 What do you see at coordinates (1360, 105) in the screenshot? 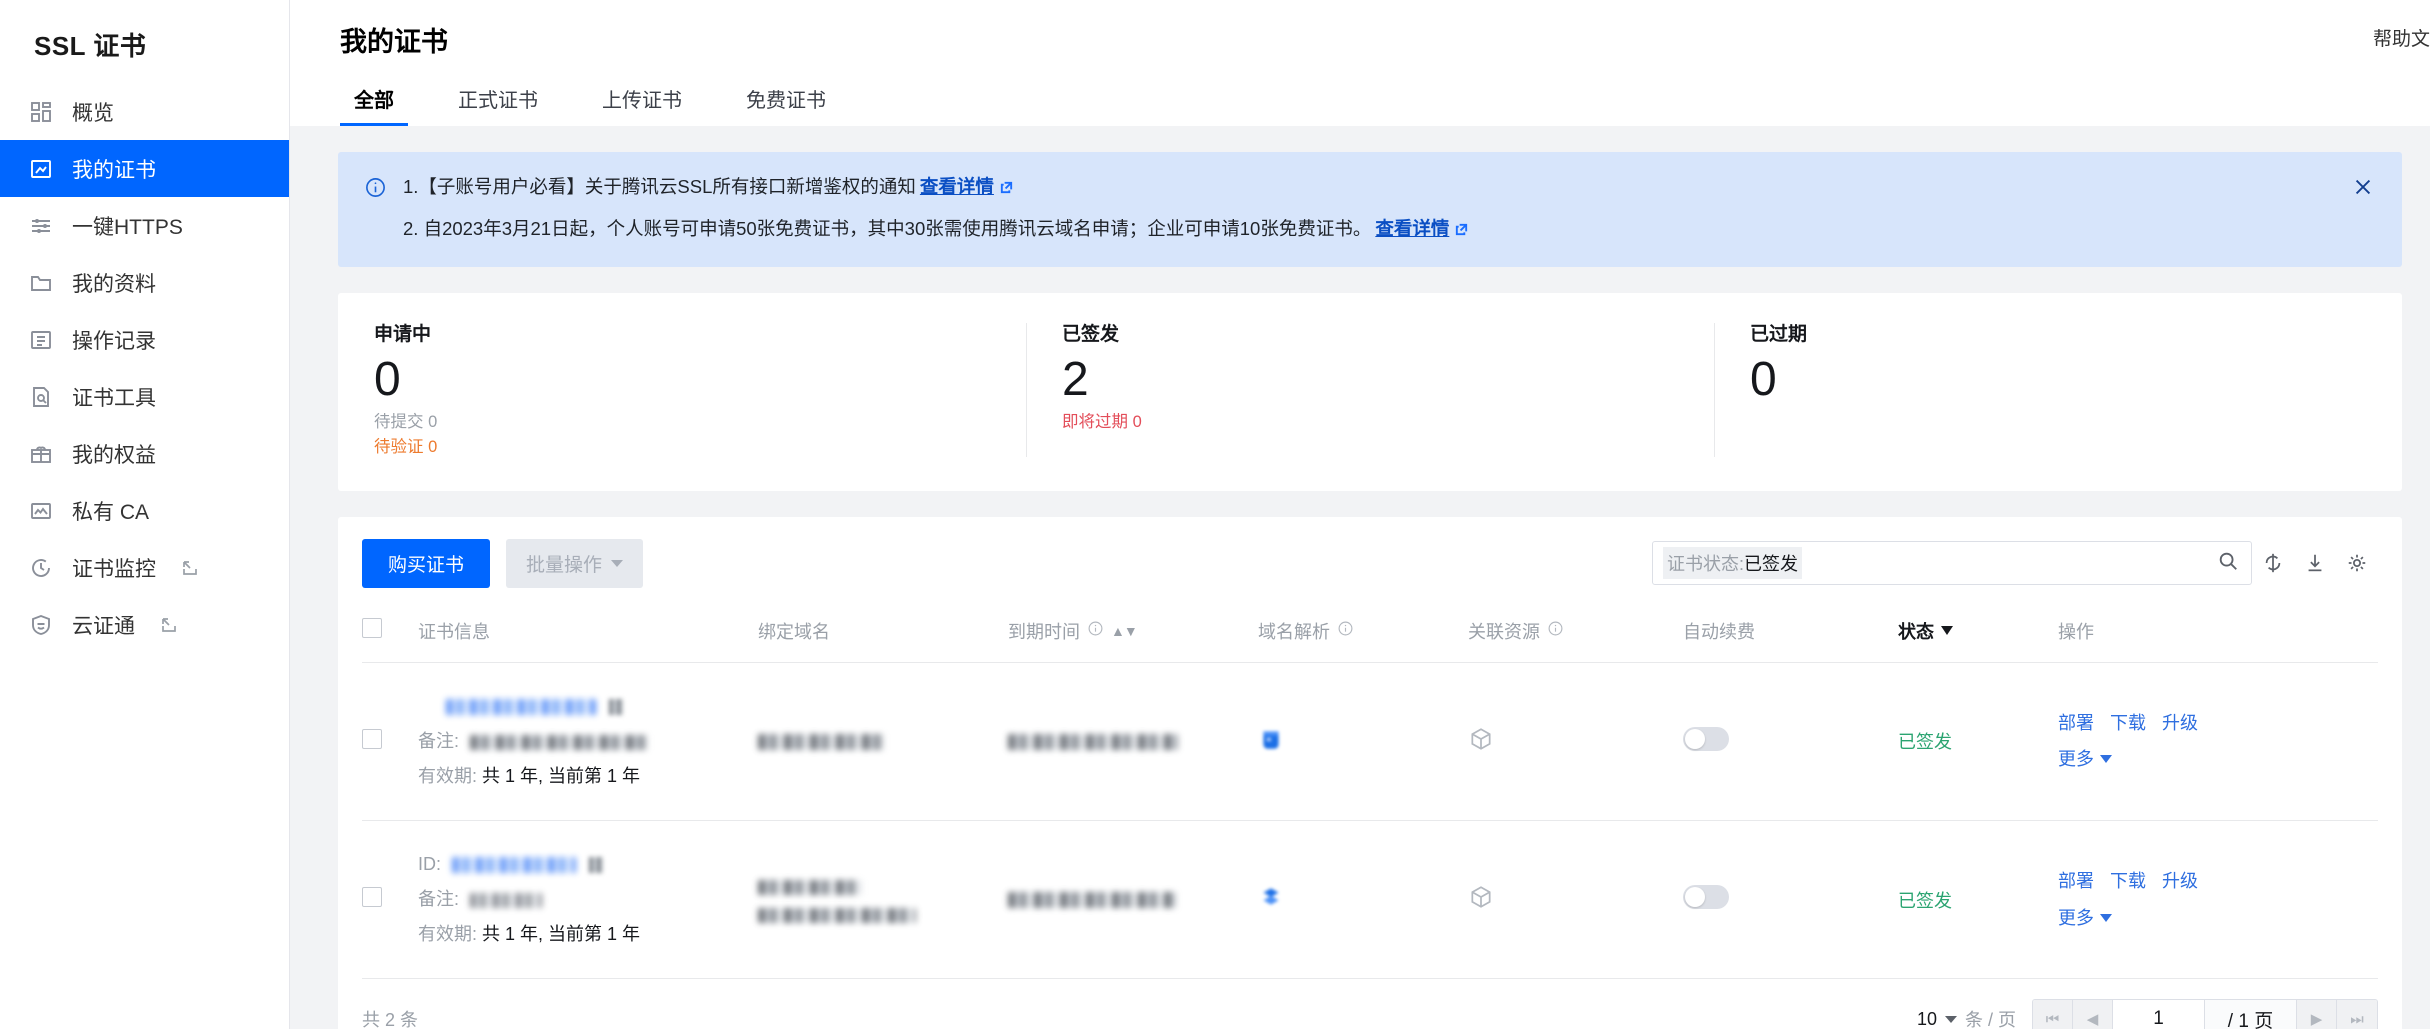
I see `tab-bar: 全部 正式证书 上传证书 免费证书` at bounding box center [1360, 105].